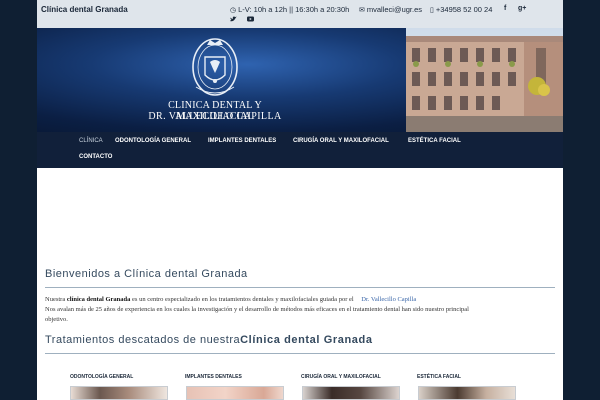  What do you see at coordinates (153, 141) in the screenshot?
I see `nav-item-odontologia-general: ODONTOLOGÍA GENERAL` at bounding box center [153, 141].